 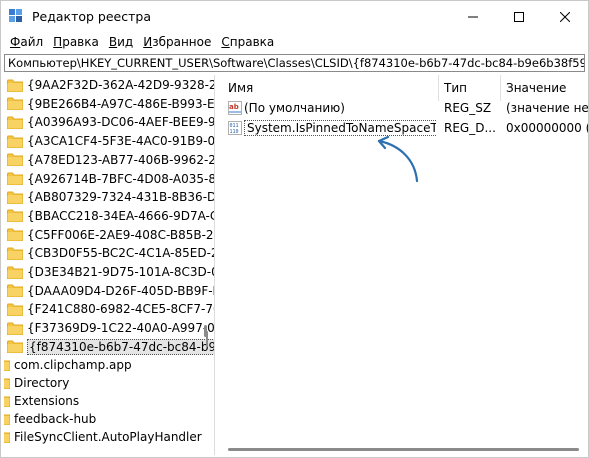 What do you see at coordinates (121, 42) in the screenshot?
I see `menu-view: Вид` at bounding box center [121, 42].